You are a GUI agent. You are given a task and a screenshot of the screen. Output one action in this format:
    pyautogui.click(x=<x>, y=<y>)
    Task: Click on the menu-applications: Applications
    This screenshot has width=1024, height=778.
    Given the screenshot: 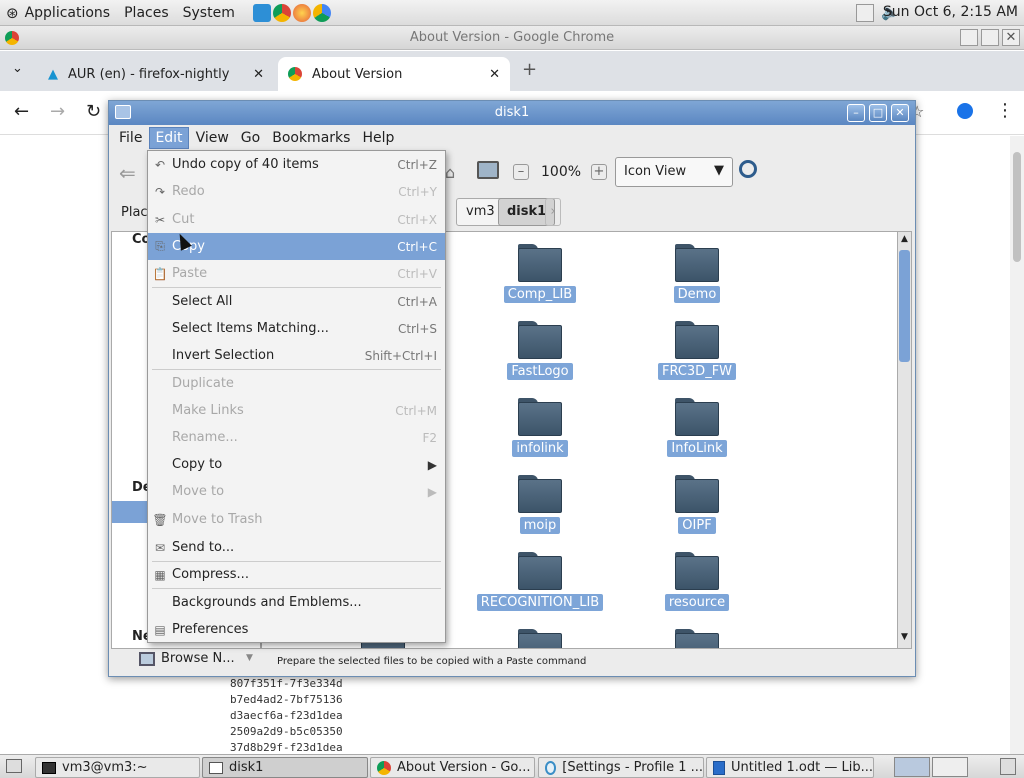 What is the action you would take?
    pyautogui.click(x=68, y=13)
    